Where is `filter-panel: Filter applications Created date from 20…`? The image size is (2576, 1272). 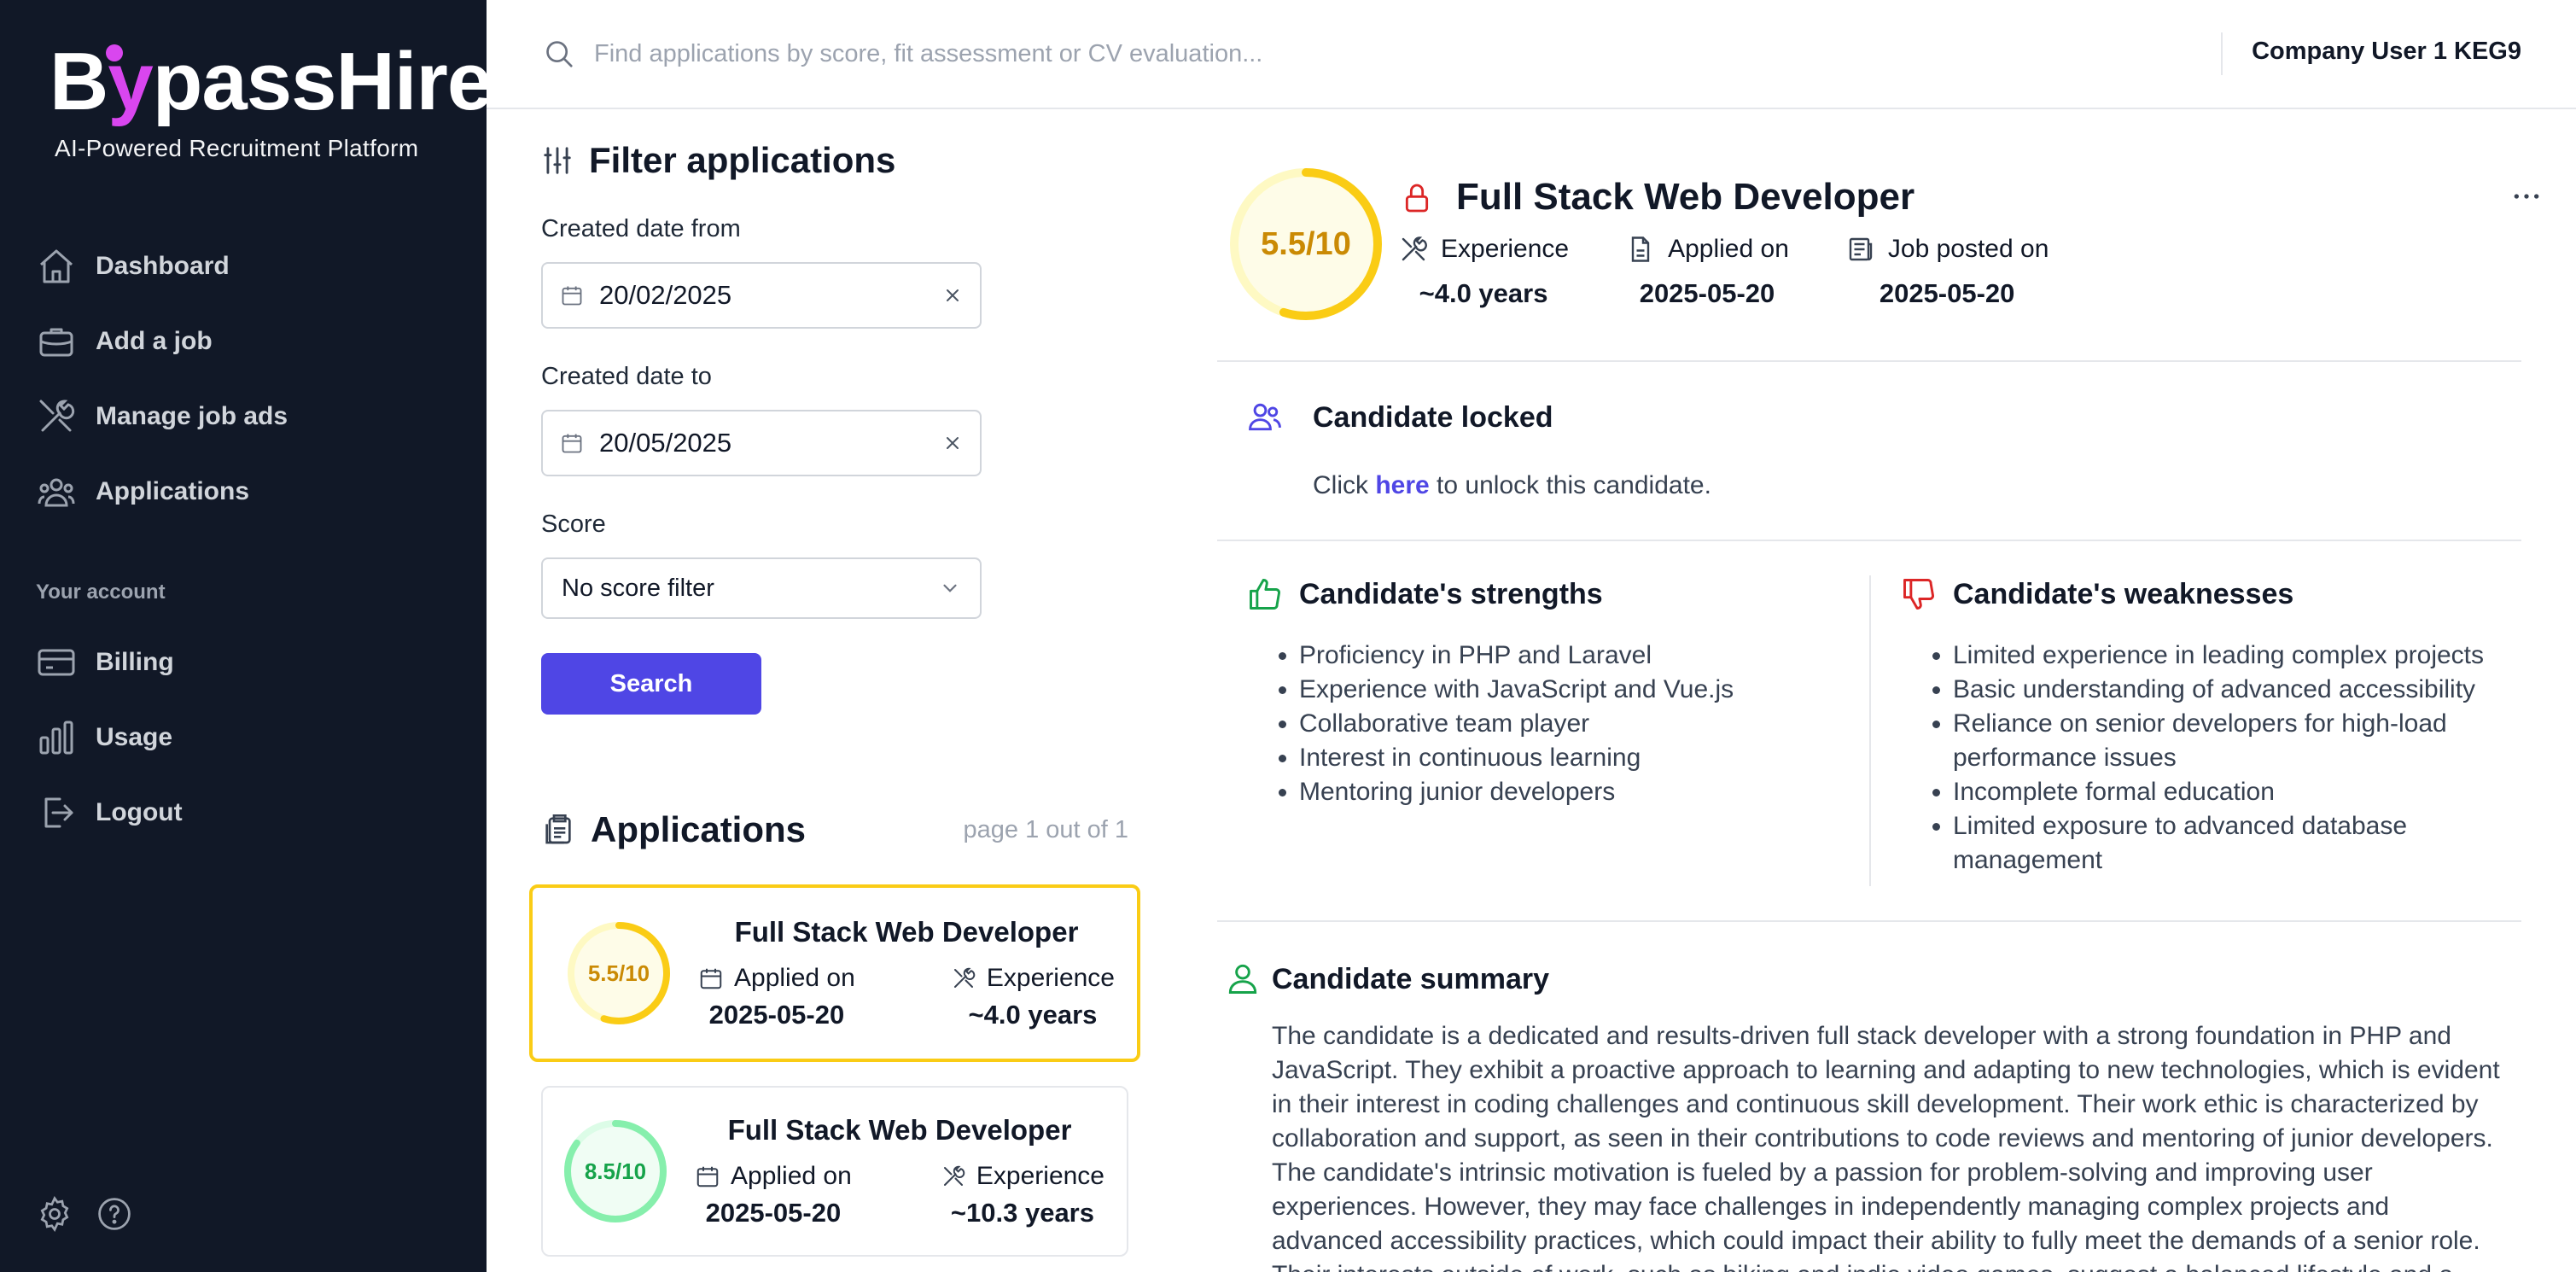 filter-panel: Filter applications Created date from 20… is located at coordinates (840, 427).